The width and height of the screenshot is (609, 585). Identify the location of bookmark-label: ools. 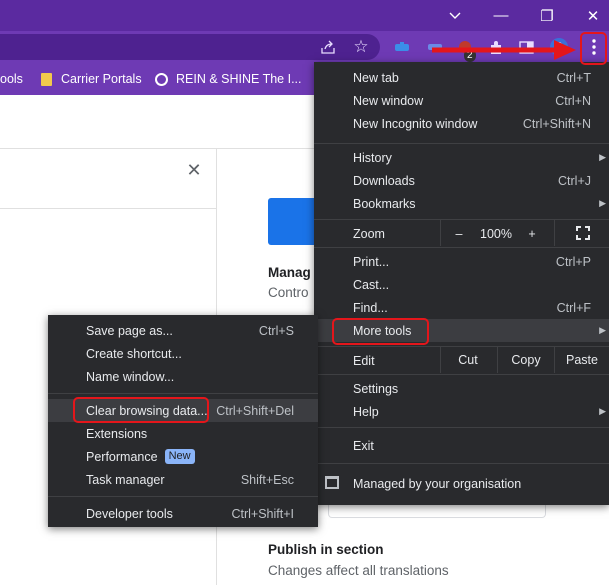
(11, 79).